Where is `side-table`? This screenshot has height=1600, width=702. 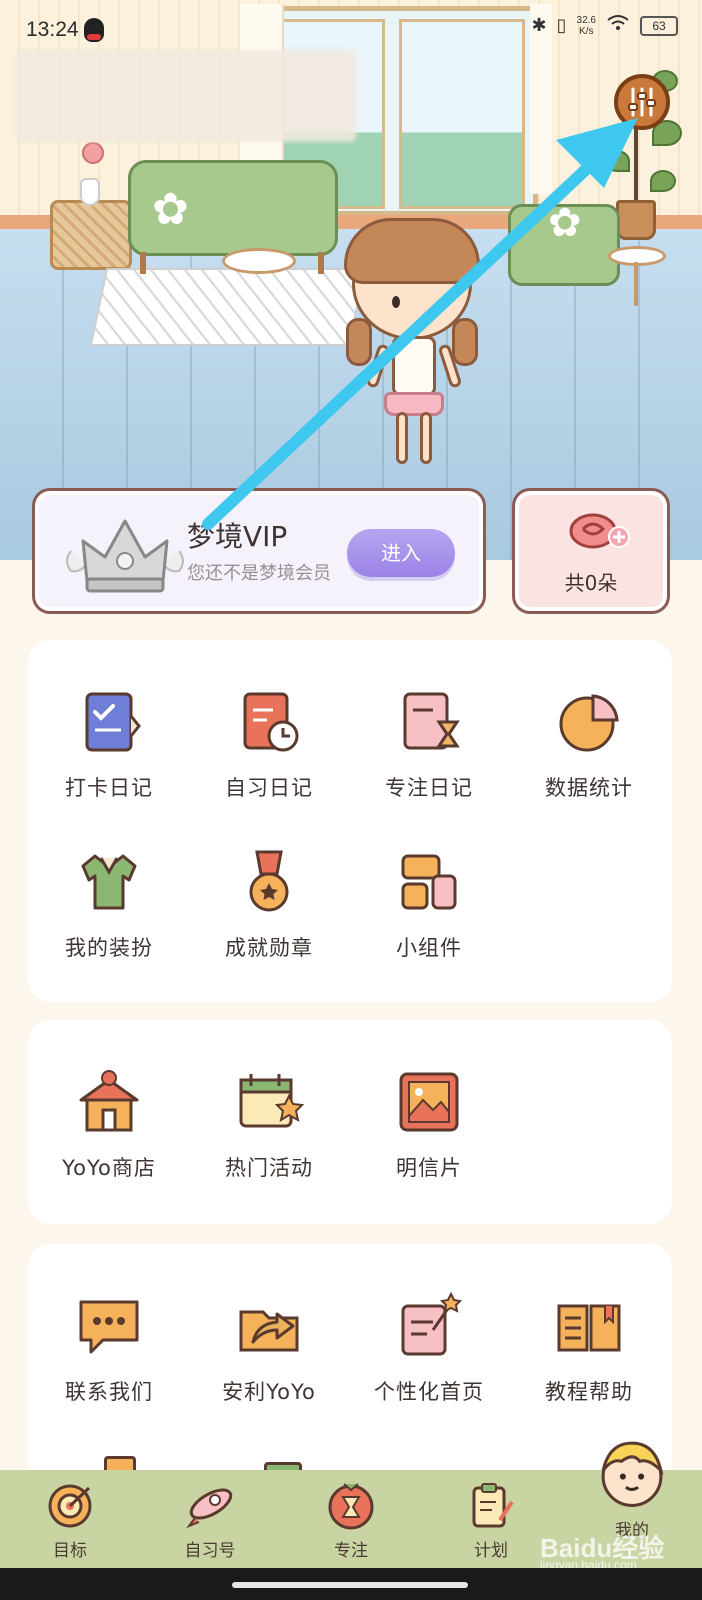 side-table is located at coordinates (91, 235).